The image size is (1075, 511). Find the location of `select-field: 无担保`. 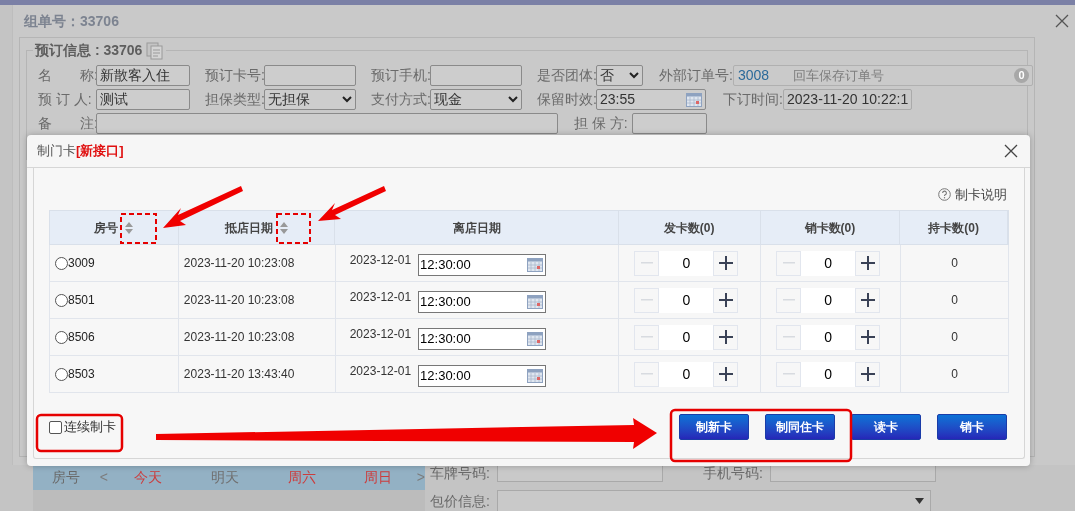

select-field: 无担保 is located at coordinates (310, 99).